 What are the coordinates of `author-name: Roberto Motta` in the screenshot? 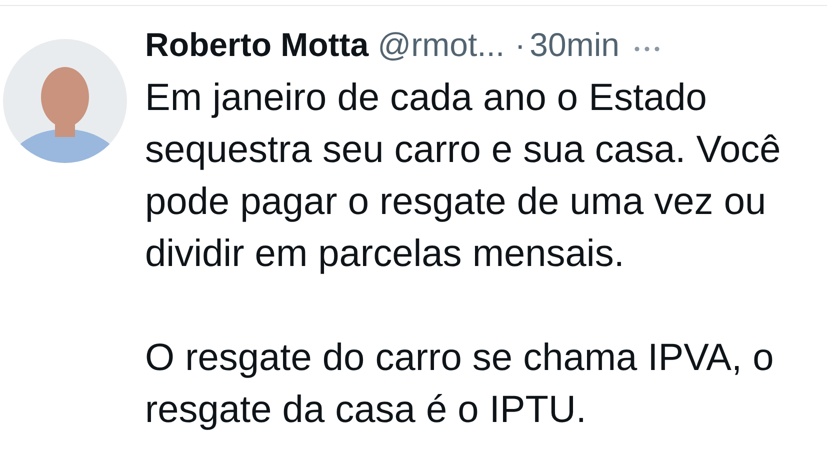 It's located at (257, 45).